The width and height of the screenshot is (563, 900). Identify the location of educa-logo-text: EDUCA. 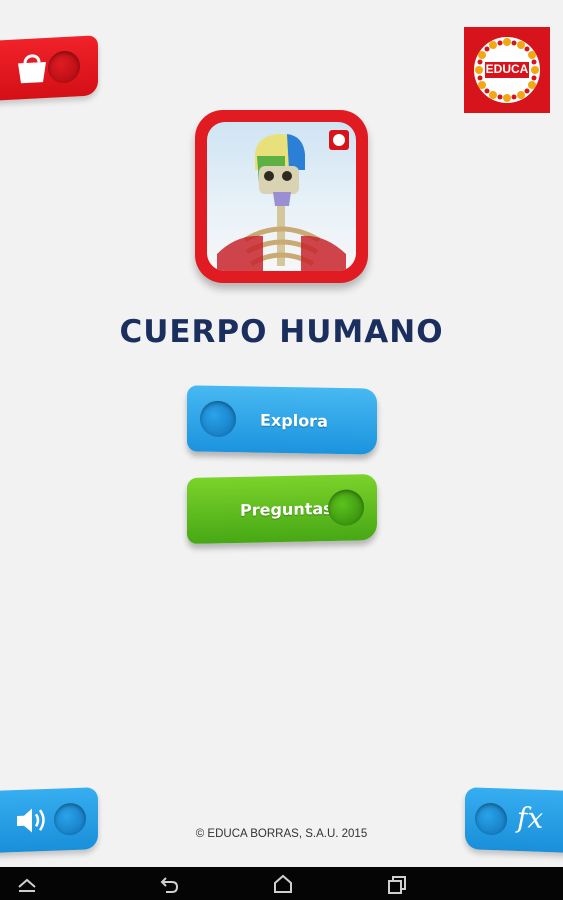
(507, 69).